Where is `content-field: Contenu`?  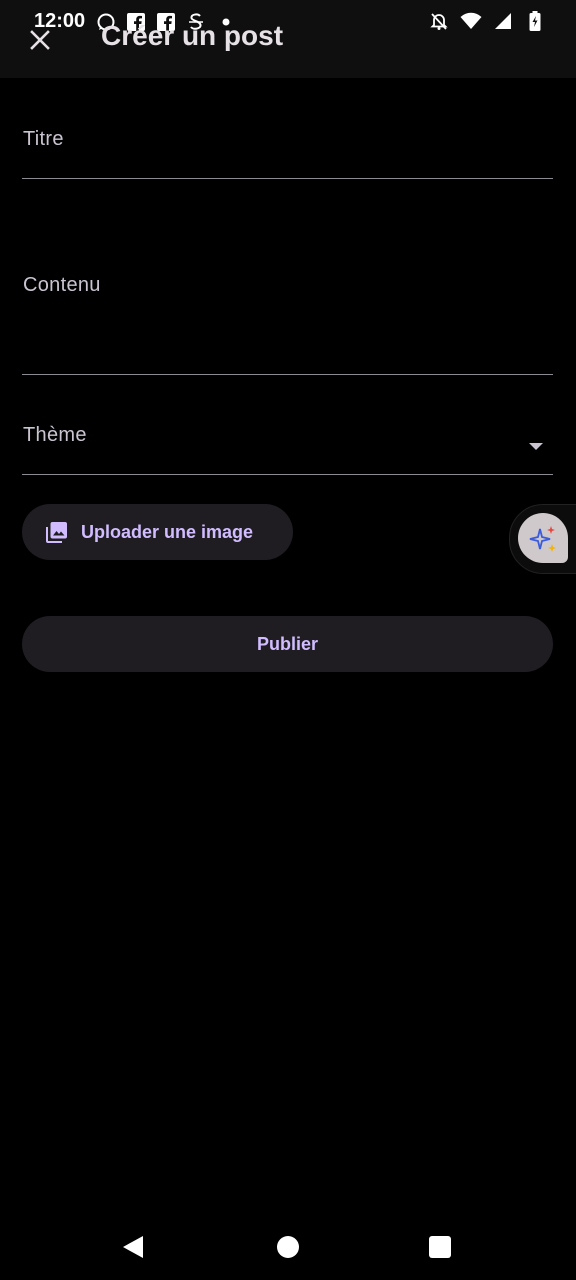
content-field: Contenu is located at coordinates (287, 312).